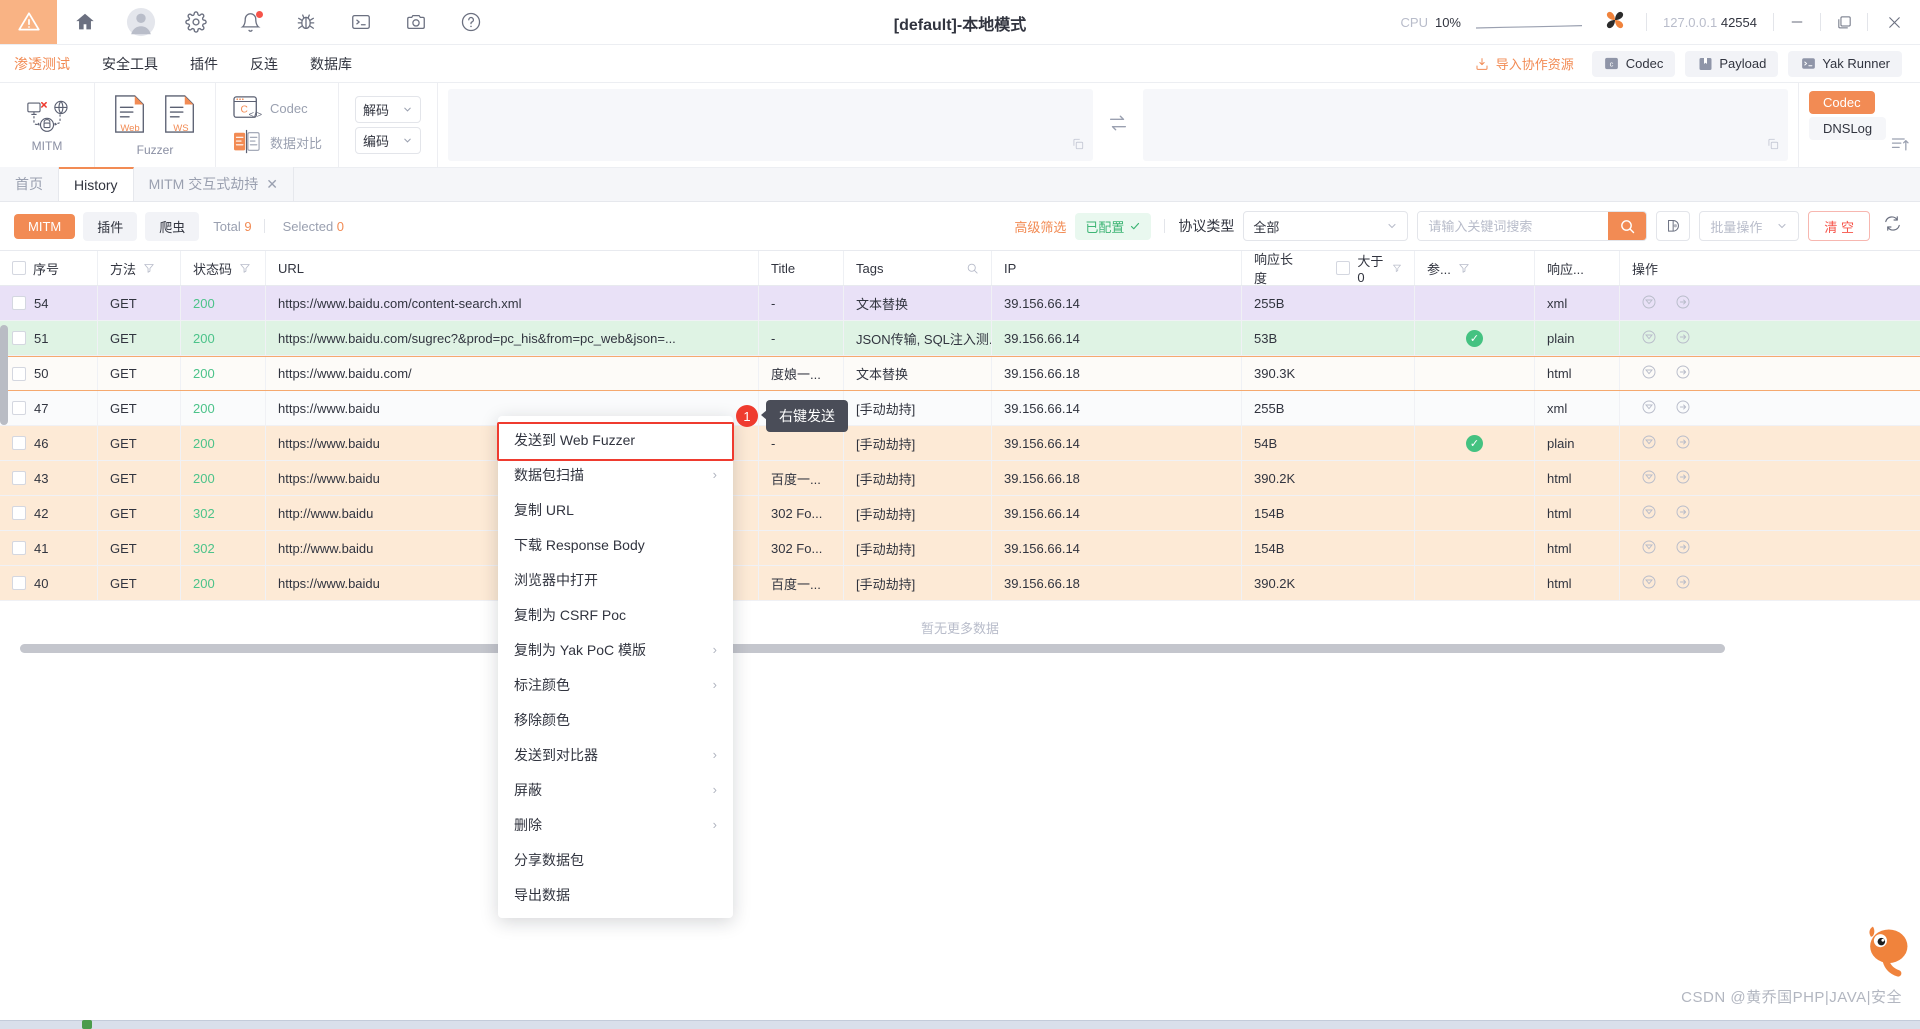 The image size is (1920, 1029). What do you see at coordinates (470, 22) in the screenshot?
I see `help-icon` at bounding box center [470, 22].